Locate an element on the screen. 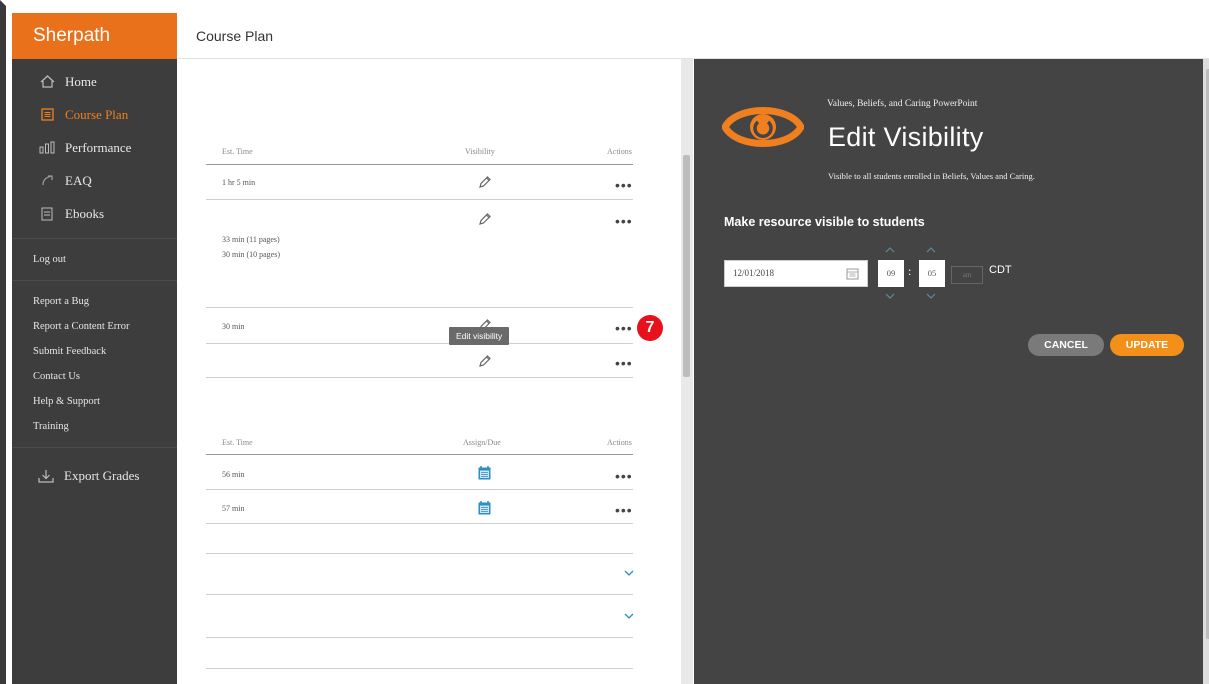  minute-down-arrow is located at coordinates (931, 296).